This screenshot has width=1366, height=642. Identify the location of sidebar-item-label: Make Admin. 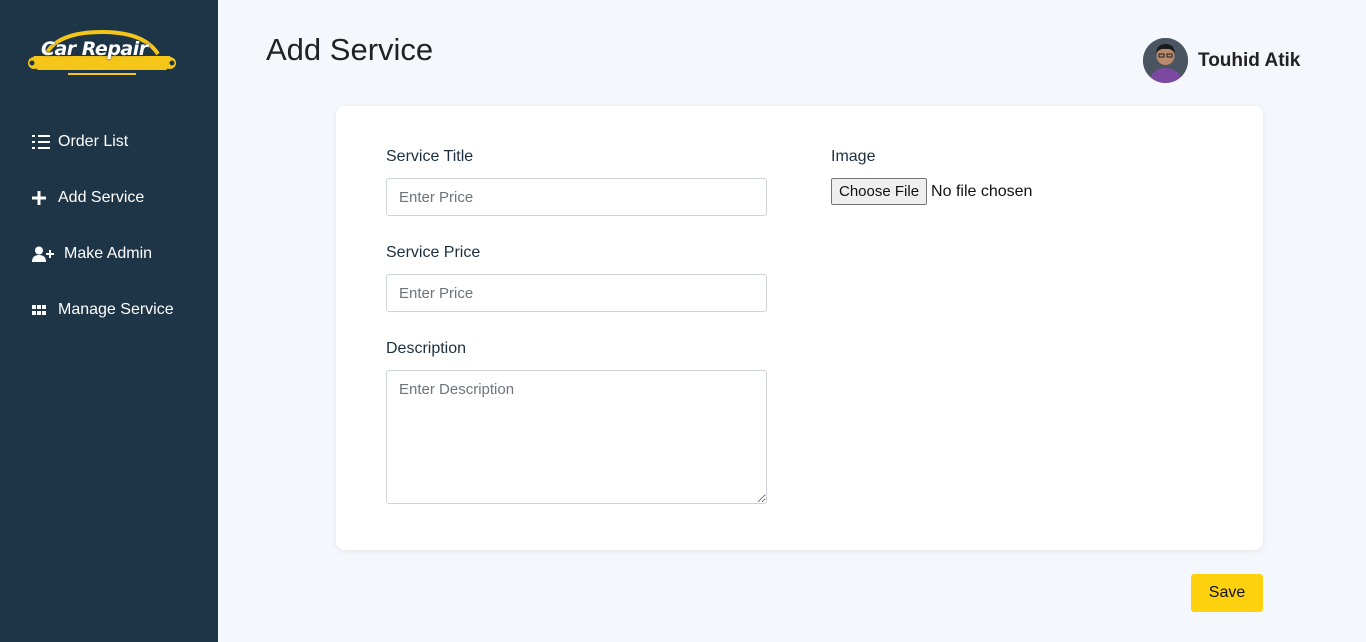
(108, 253).